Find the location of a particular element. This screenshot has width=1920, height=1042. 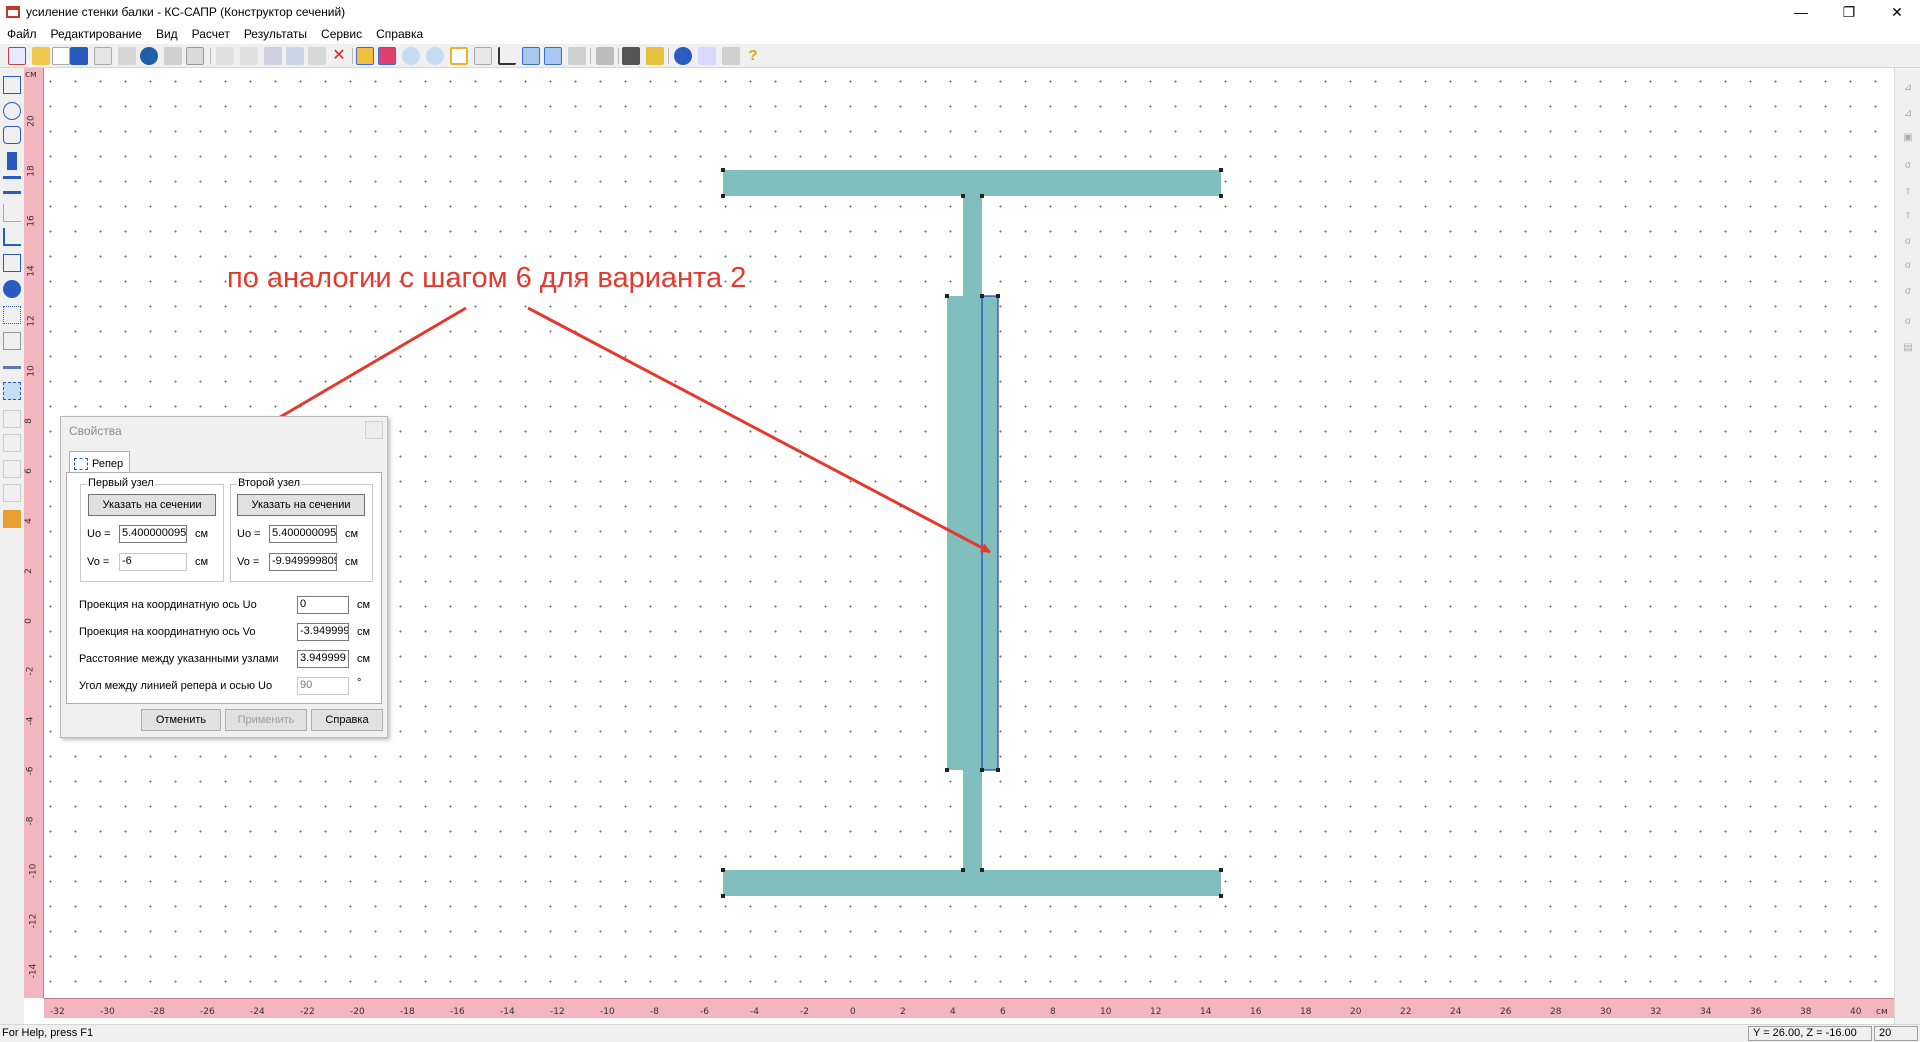

distance-field: 3.949999 is located at coordinates (323, 659).